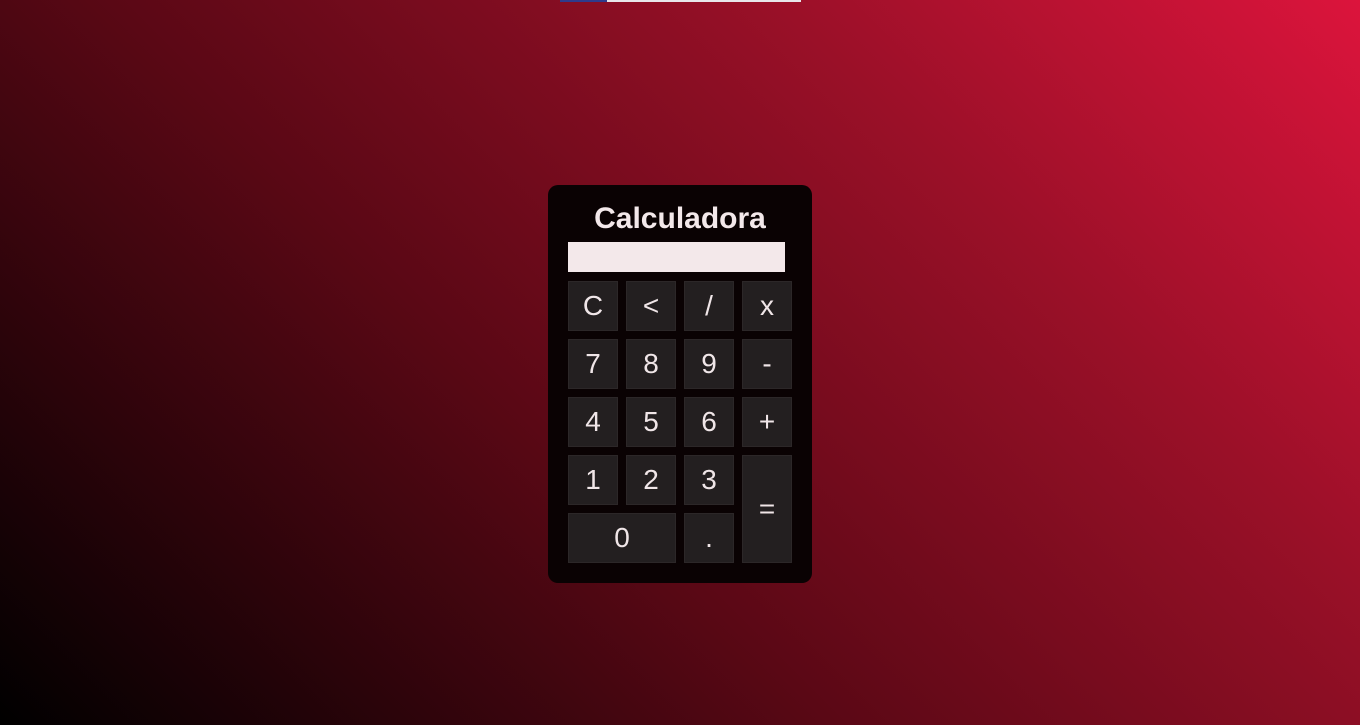 The width and height of the screenshot is (1360, 725). What do you see at coordinates (651, 306) in the screenshot?
I see `backspace-button: <` at bounding box center [651, 306].